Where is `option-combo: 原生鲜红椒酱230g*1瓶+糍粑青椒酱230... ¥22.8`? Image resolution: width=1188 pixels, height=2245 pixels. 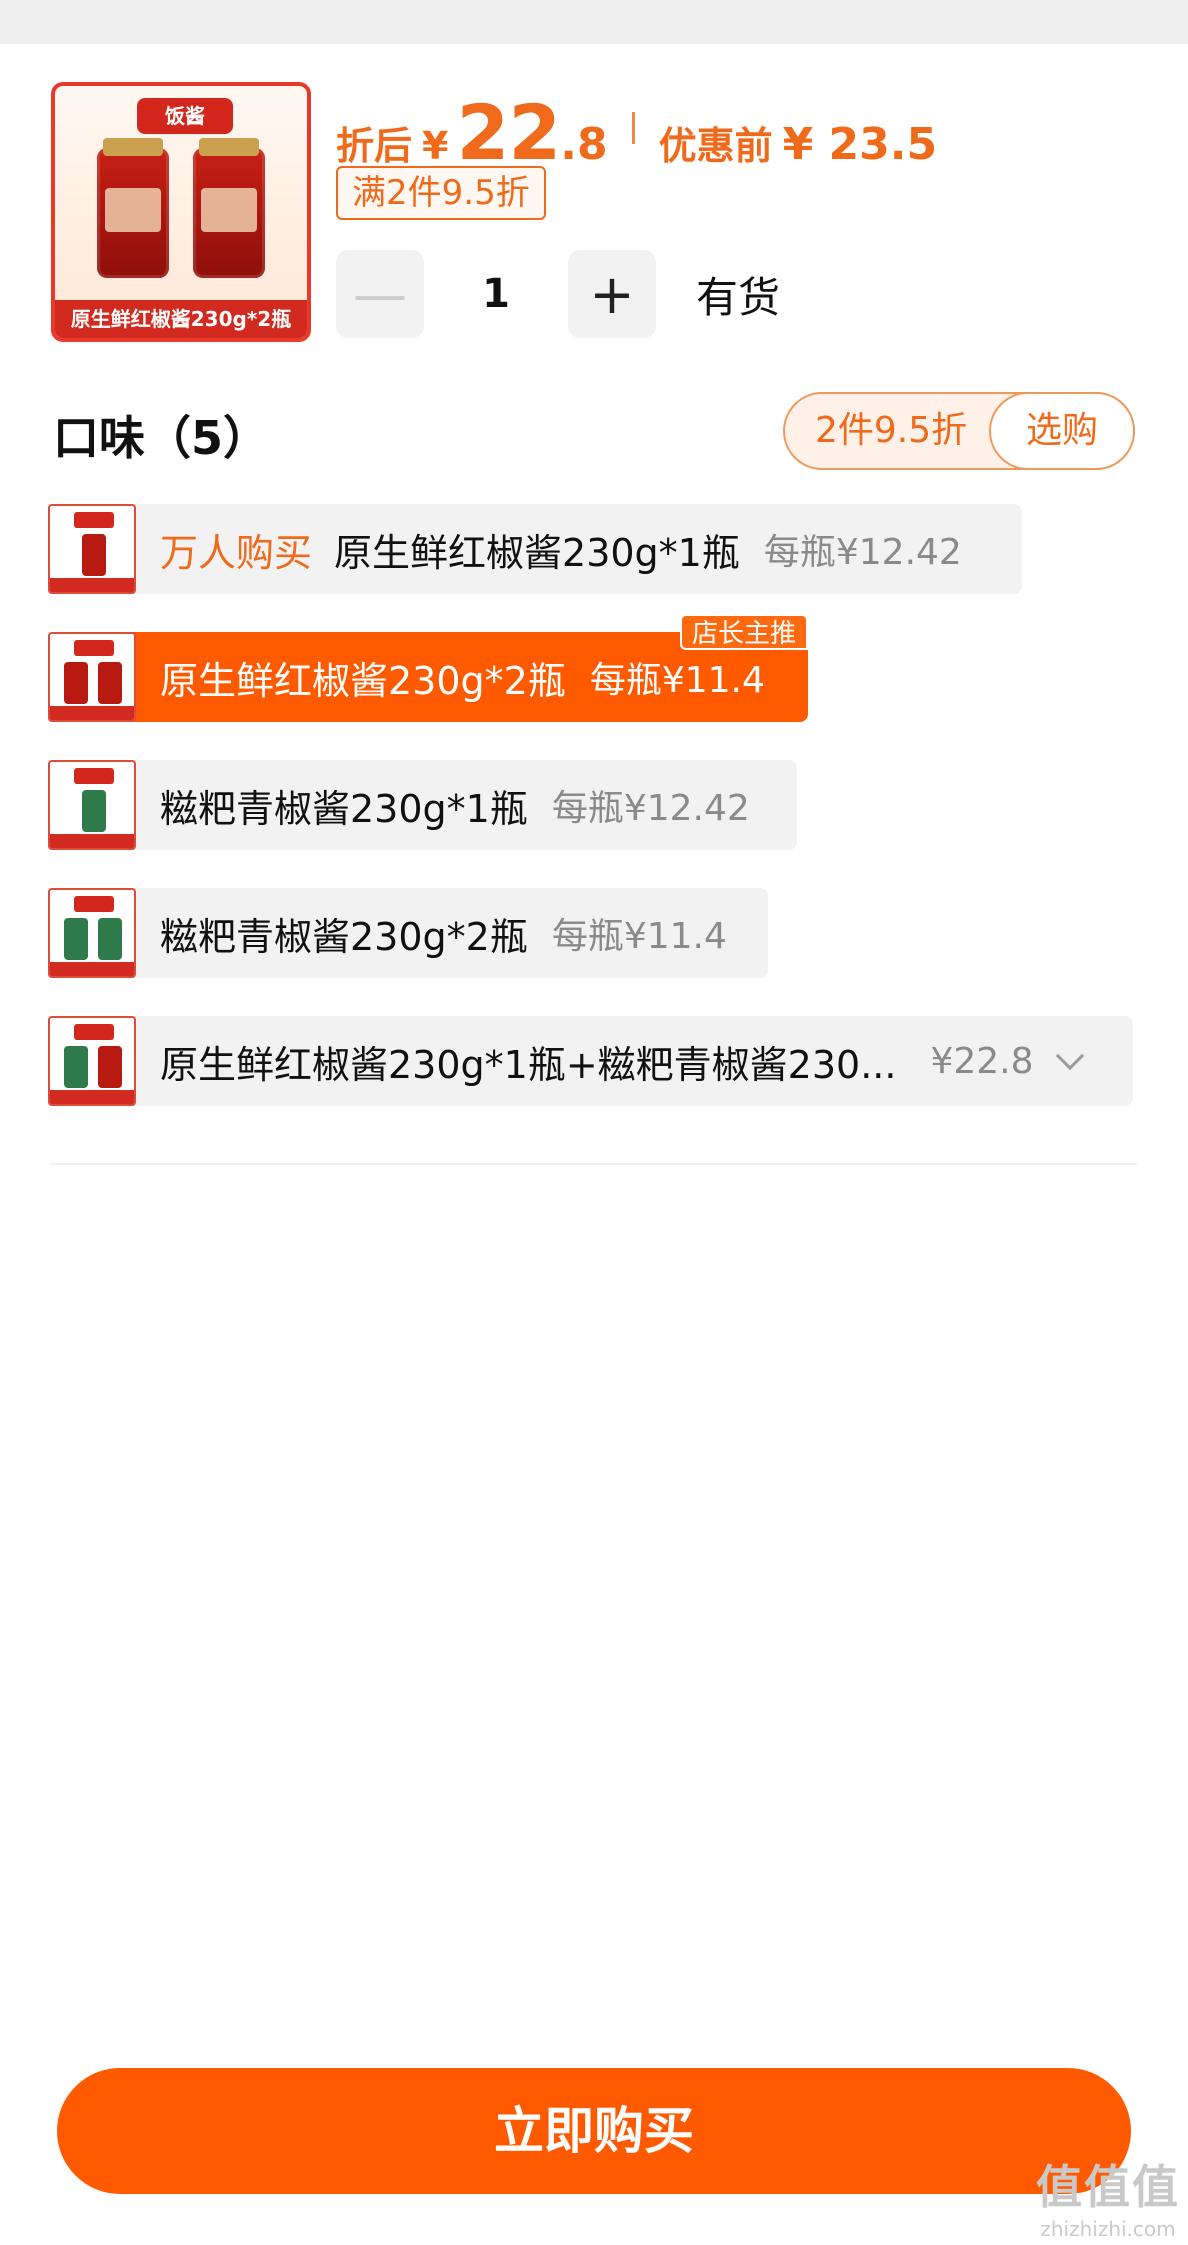 option-combo: 原生鲜红椒酱230g*1瓶+糍粑青椒酱230... ¥22.8 is located at coordinates (590, 1061).